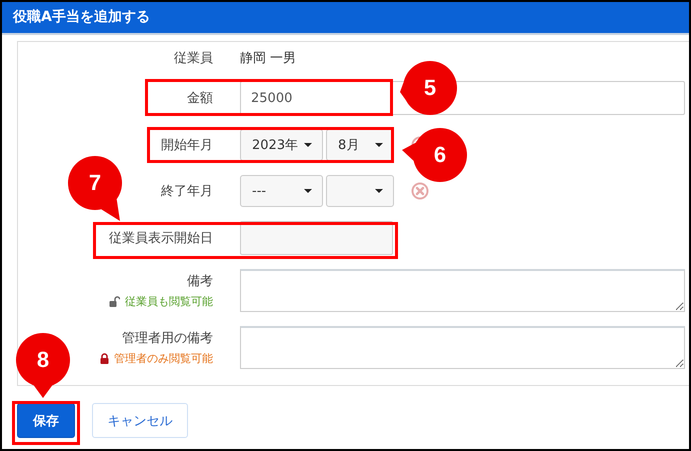 The height and width of the screenshot is (451, 691). I want to click on field-label: 金額, so click(200, 98).